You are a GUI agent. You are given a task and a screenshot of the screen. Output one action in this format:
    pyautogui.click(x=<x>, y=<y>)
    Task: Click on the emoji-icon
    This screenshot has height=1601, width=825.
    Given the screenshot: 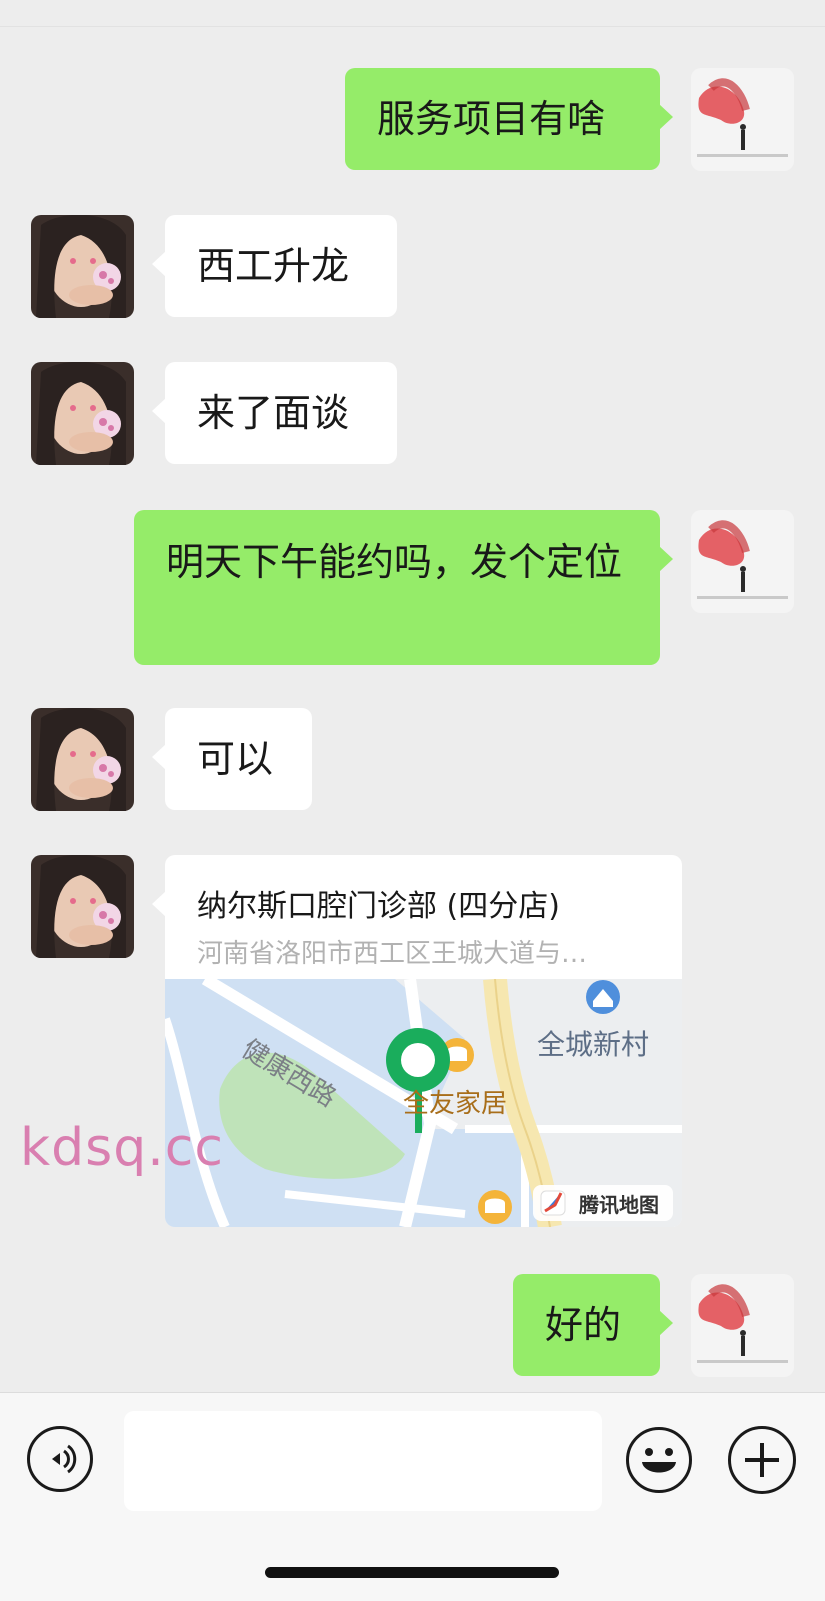 What is the action you would take?
    pyautogui.click(x=659, y=1460)
    